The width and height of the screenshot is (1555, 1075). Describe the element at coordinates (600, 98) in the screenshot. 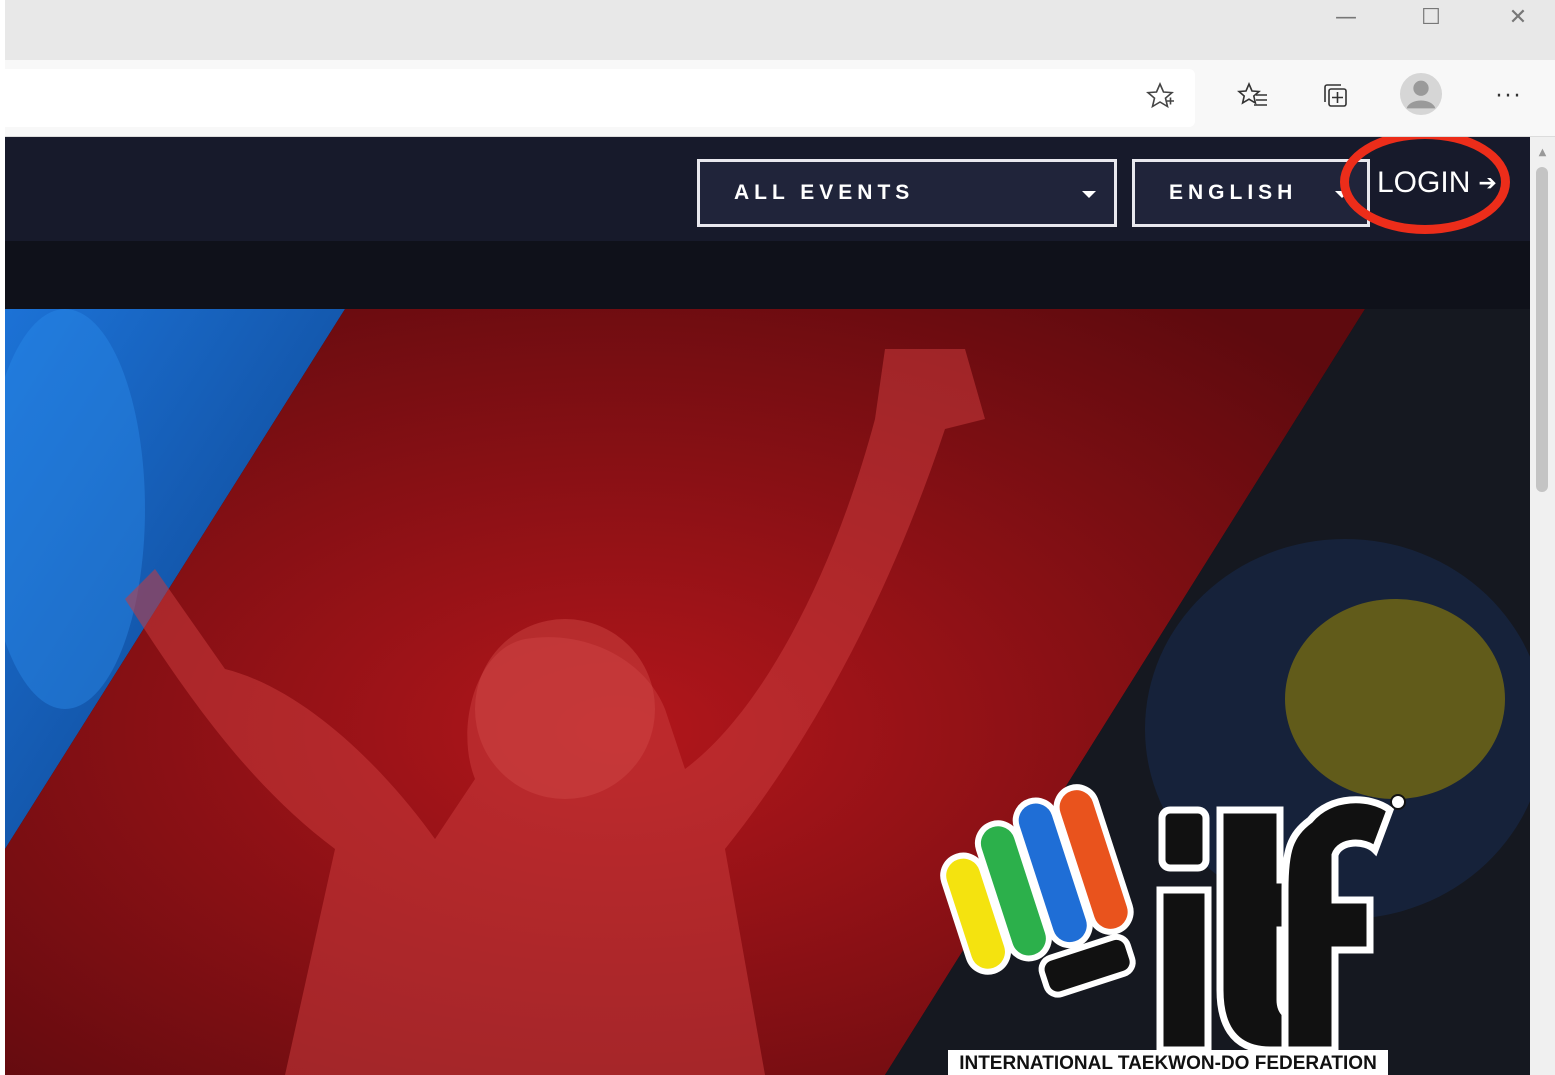

I see `address-bar` at that location.